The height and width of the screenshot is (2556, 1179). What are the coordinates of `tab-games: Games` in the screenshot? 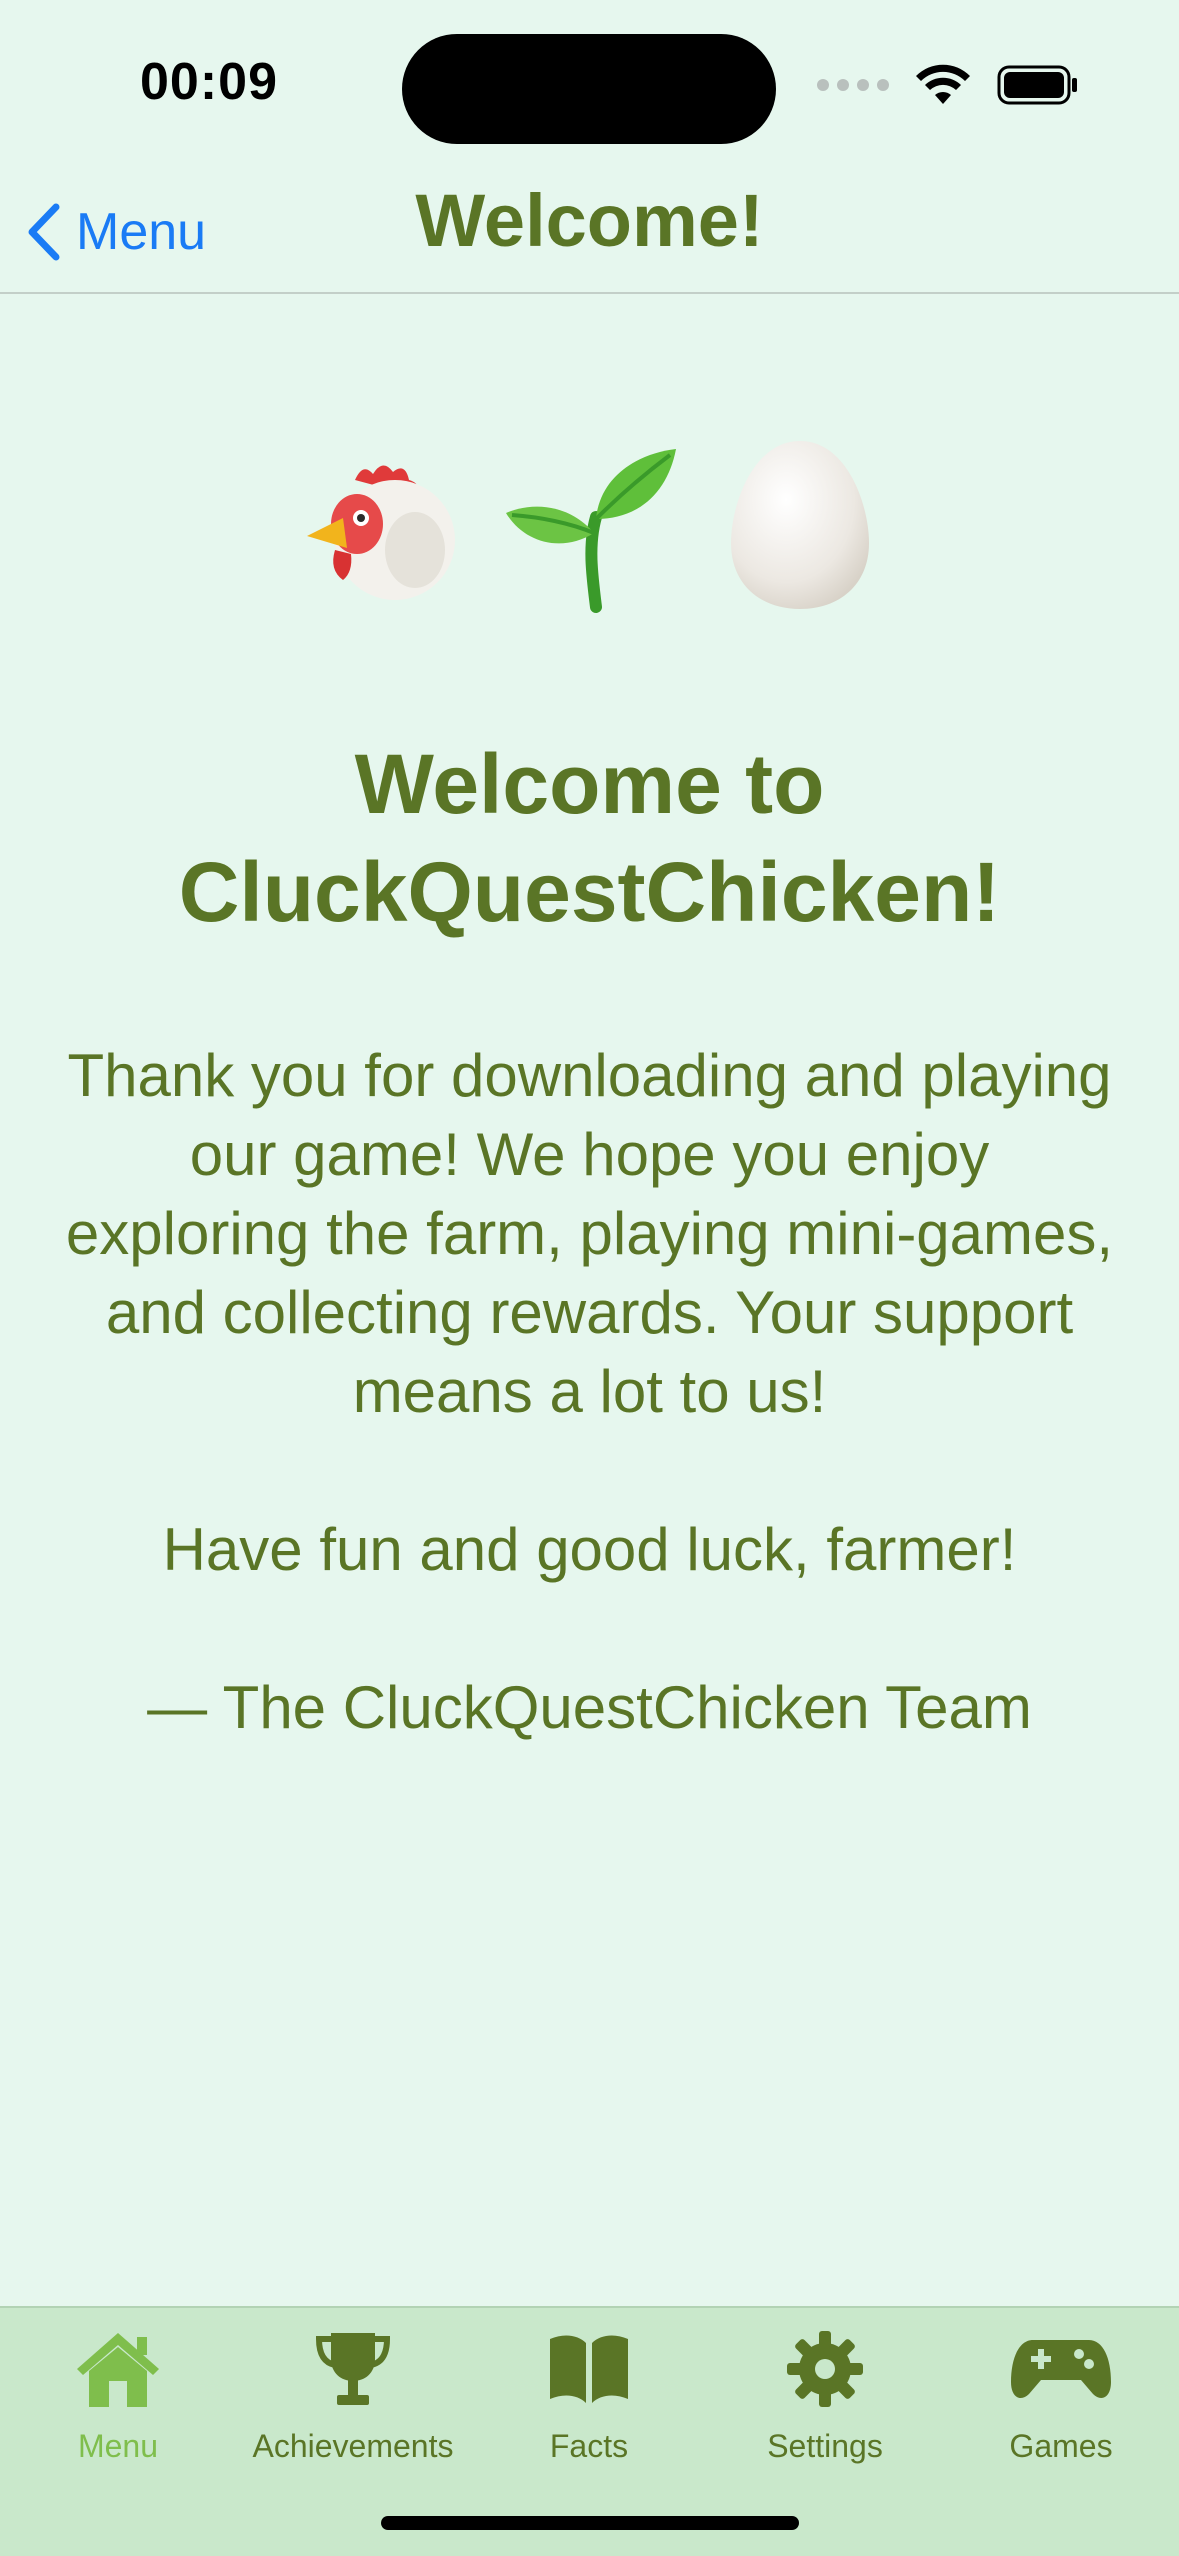 It's located at (1061, 2409).